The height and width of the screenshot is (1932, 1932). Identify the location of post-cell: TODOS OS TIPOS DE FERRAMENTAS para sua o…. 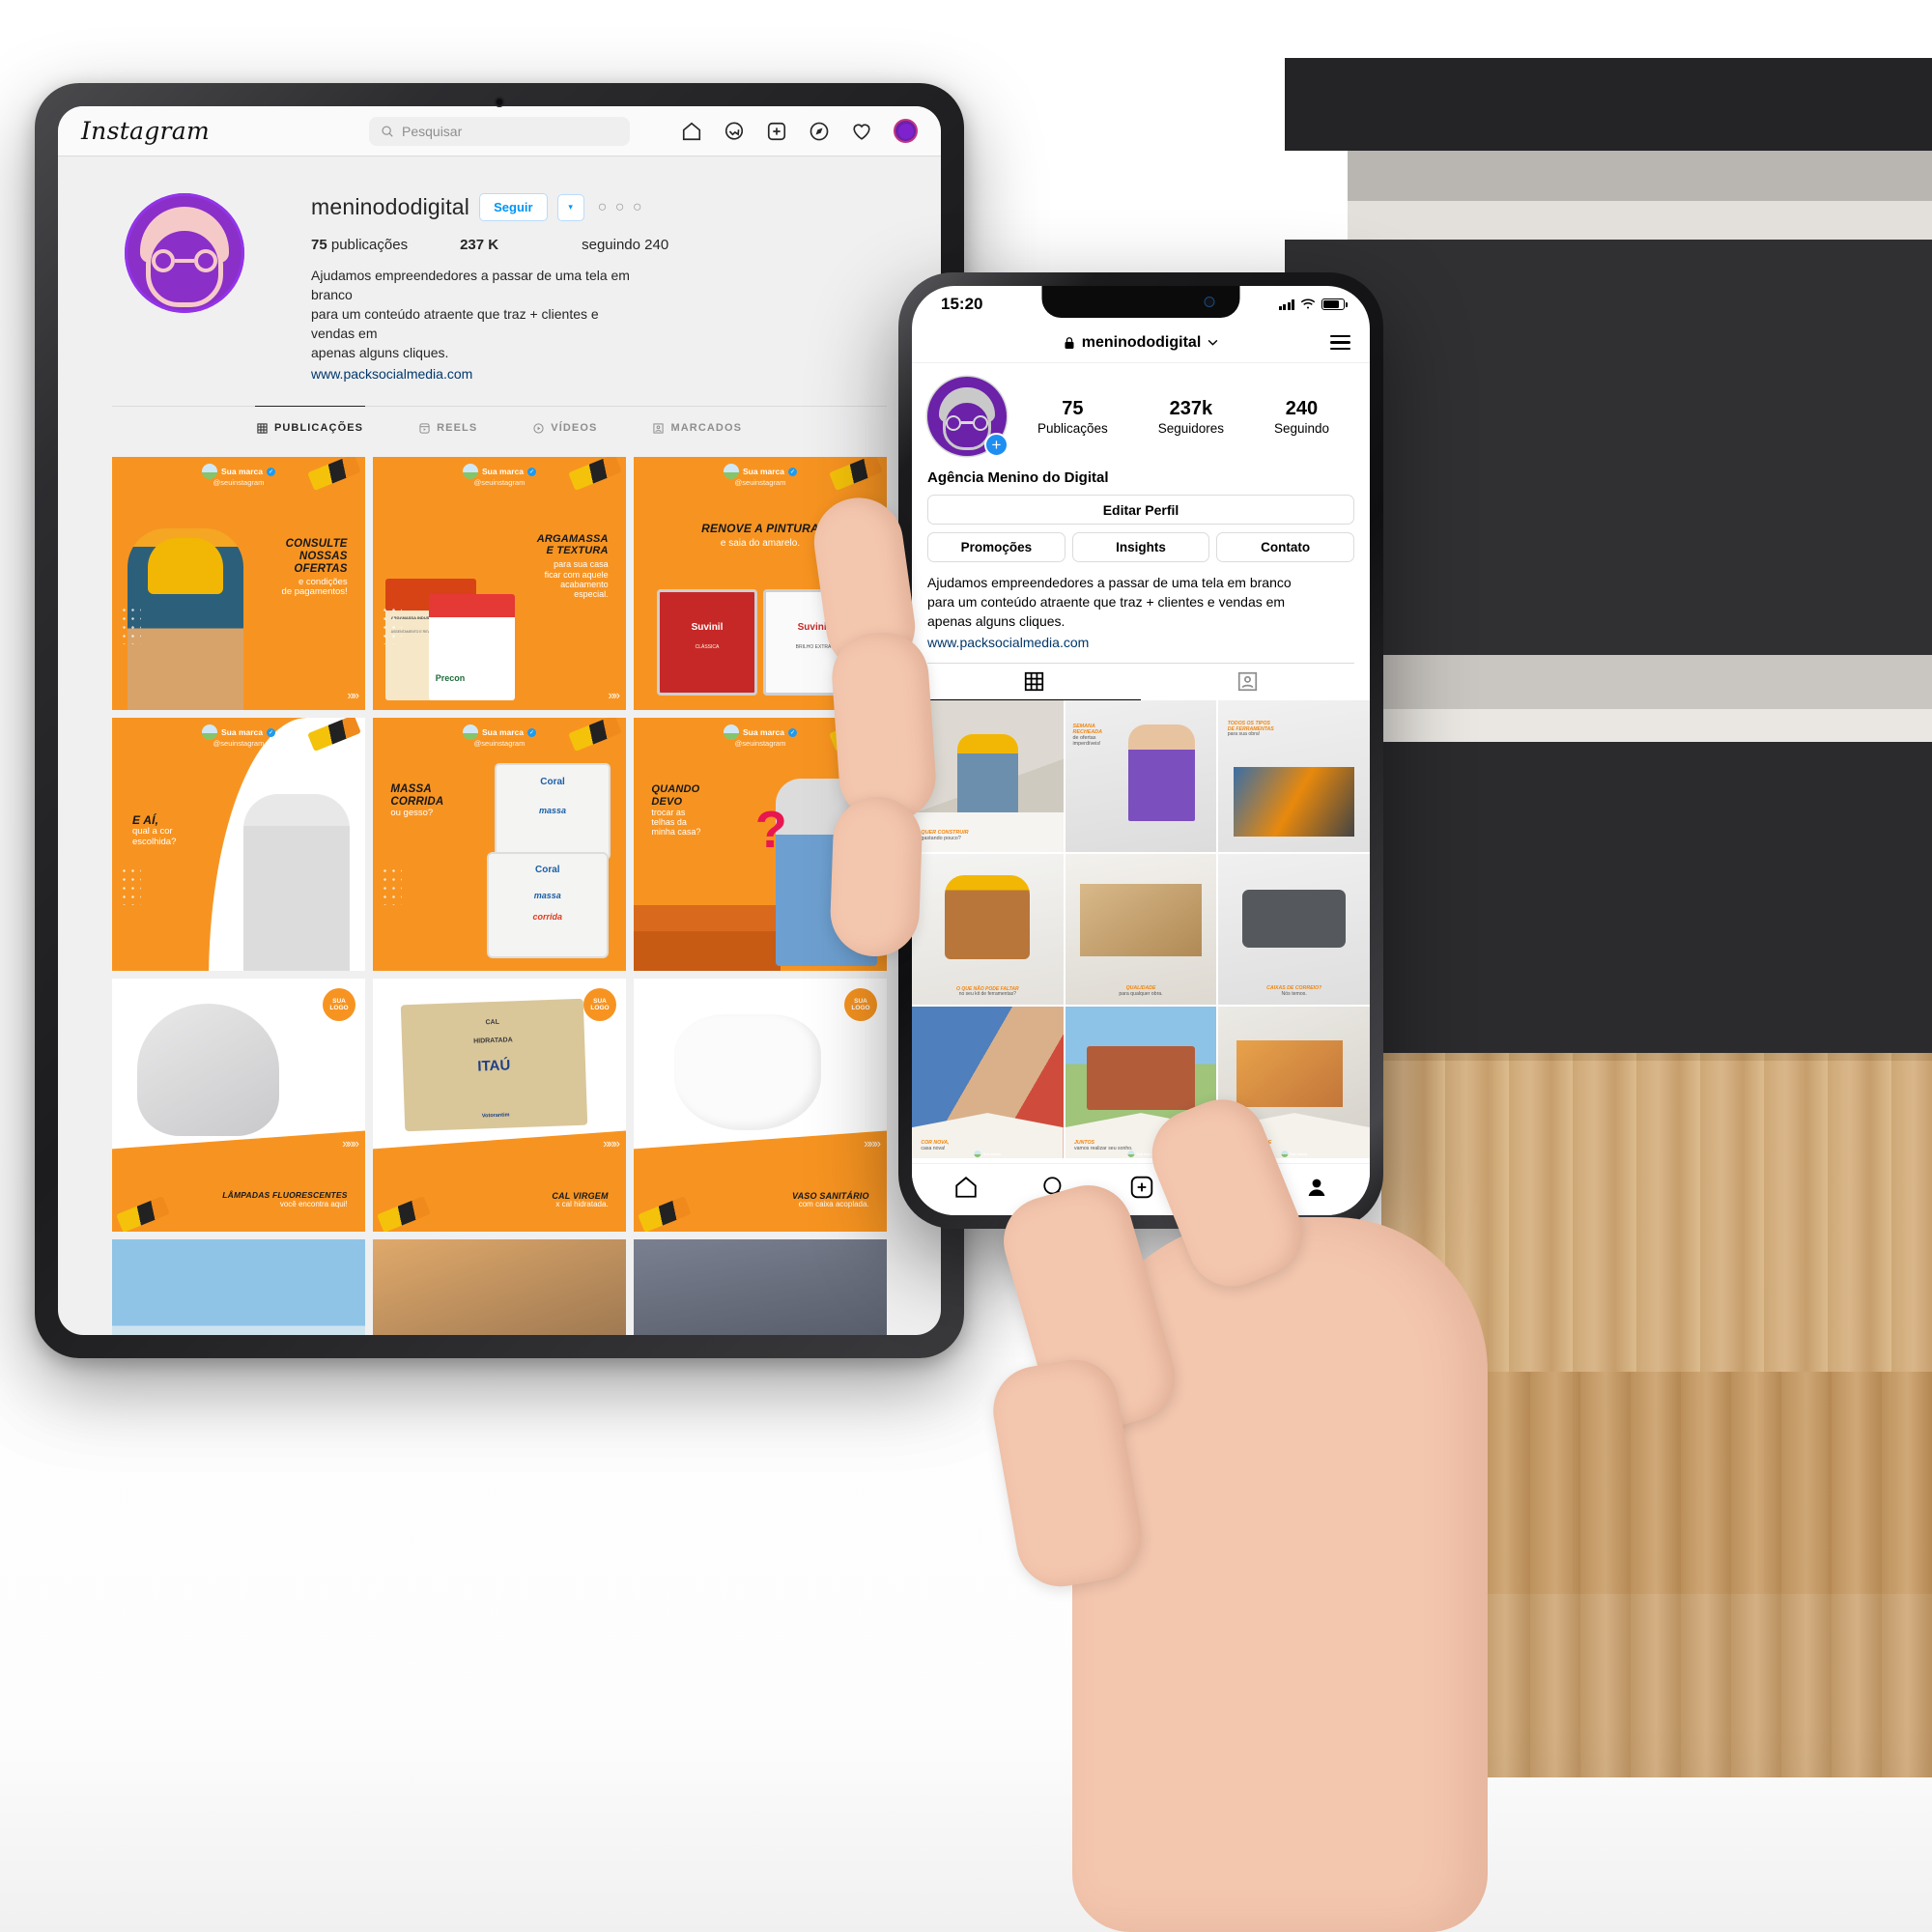
(1294, 776).